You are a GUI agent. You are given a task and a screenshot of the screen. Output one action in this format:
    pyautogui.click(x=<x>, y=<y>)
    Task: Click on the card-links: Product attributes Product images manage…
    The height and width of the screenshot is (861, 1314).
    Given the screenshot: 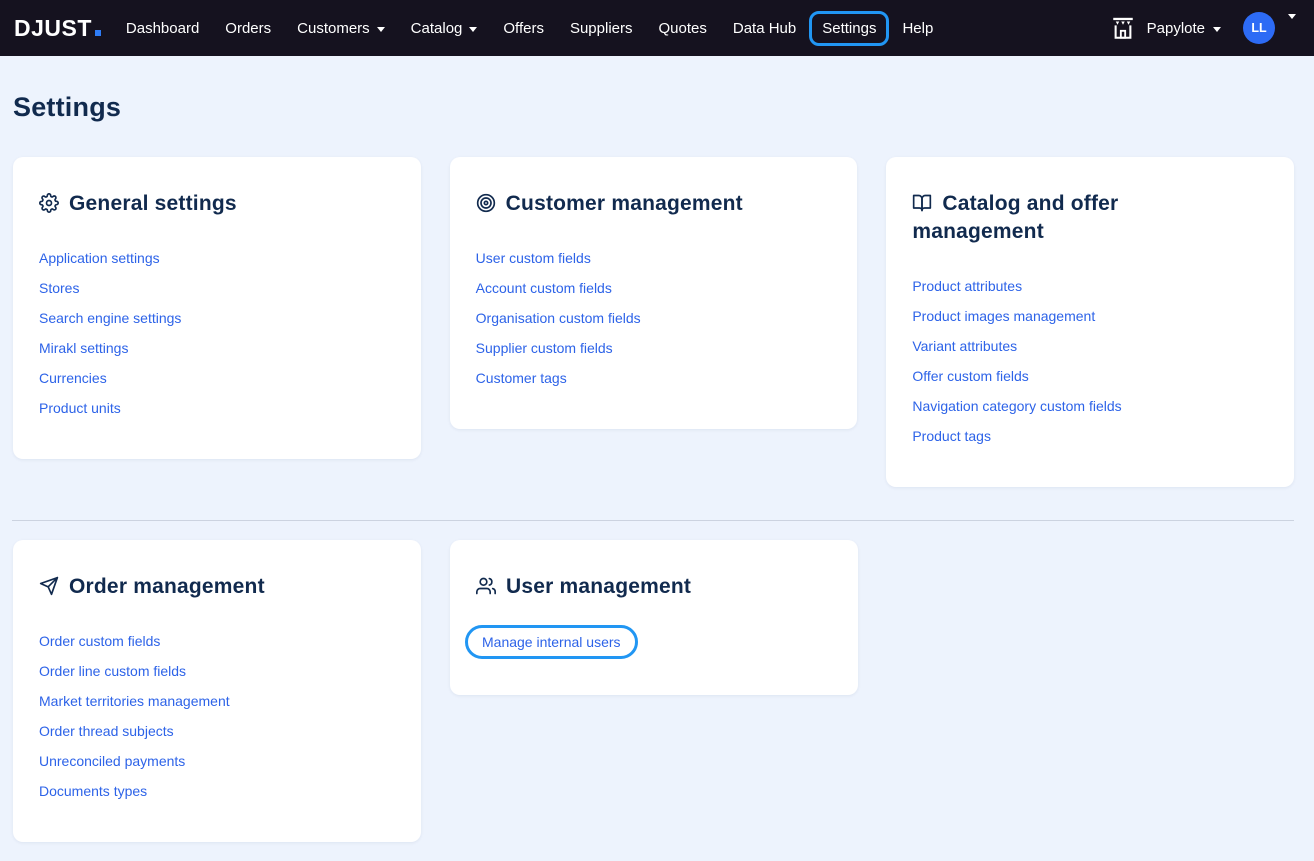 What is the action you would take?
    pyautogui.click(x=1090, y=361)
    